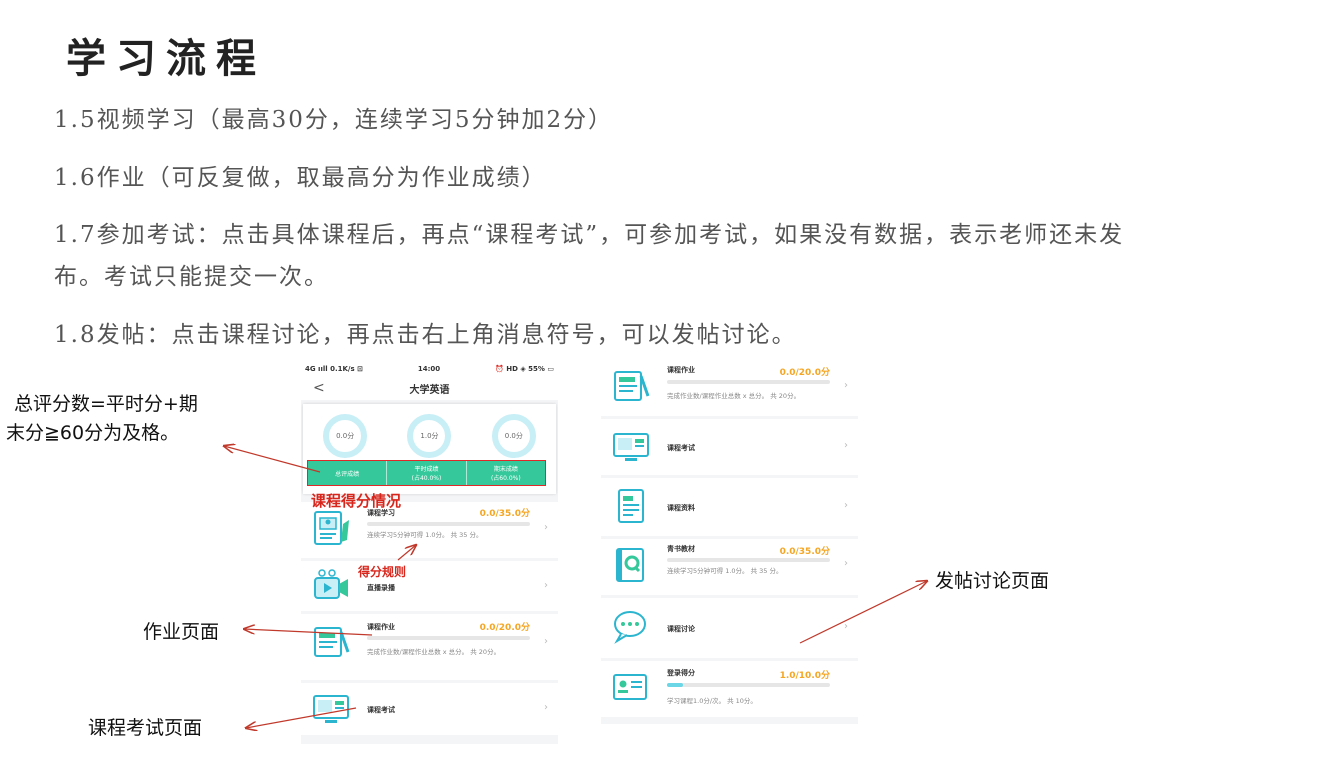 This screenshot has width=1334, height=761. I want to click on score-ring-total: 0.0分, so click(345, 436).